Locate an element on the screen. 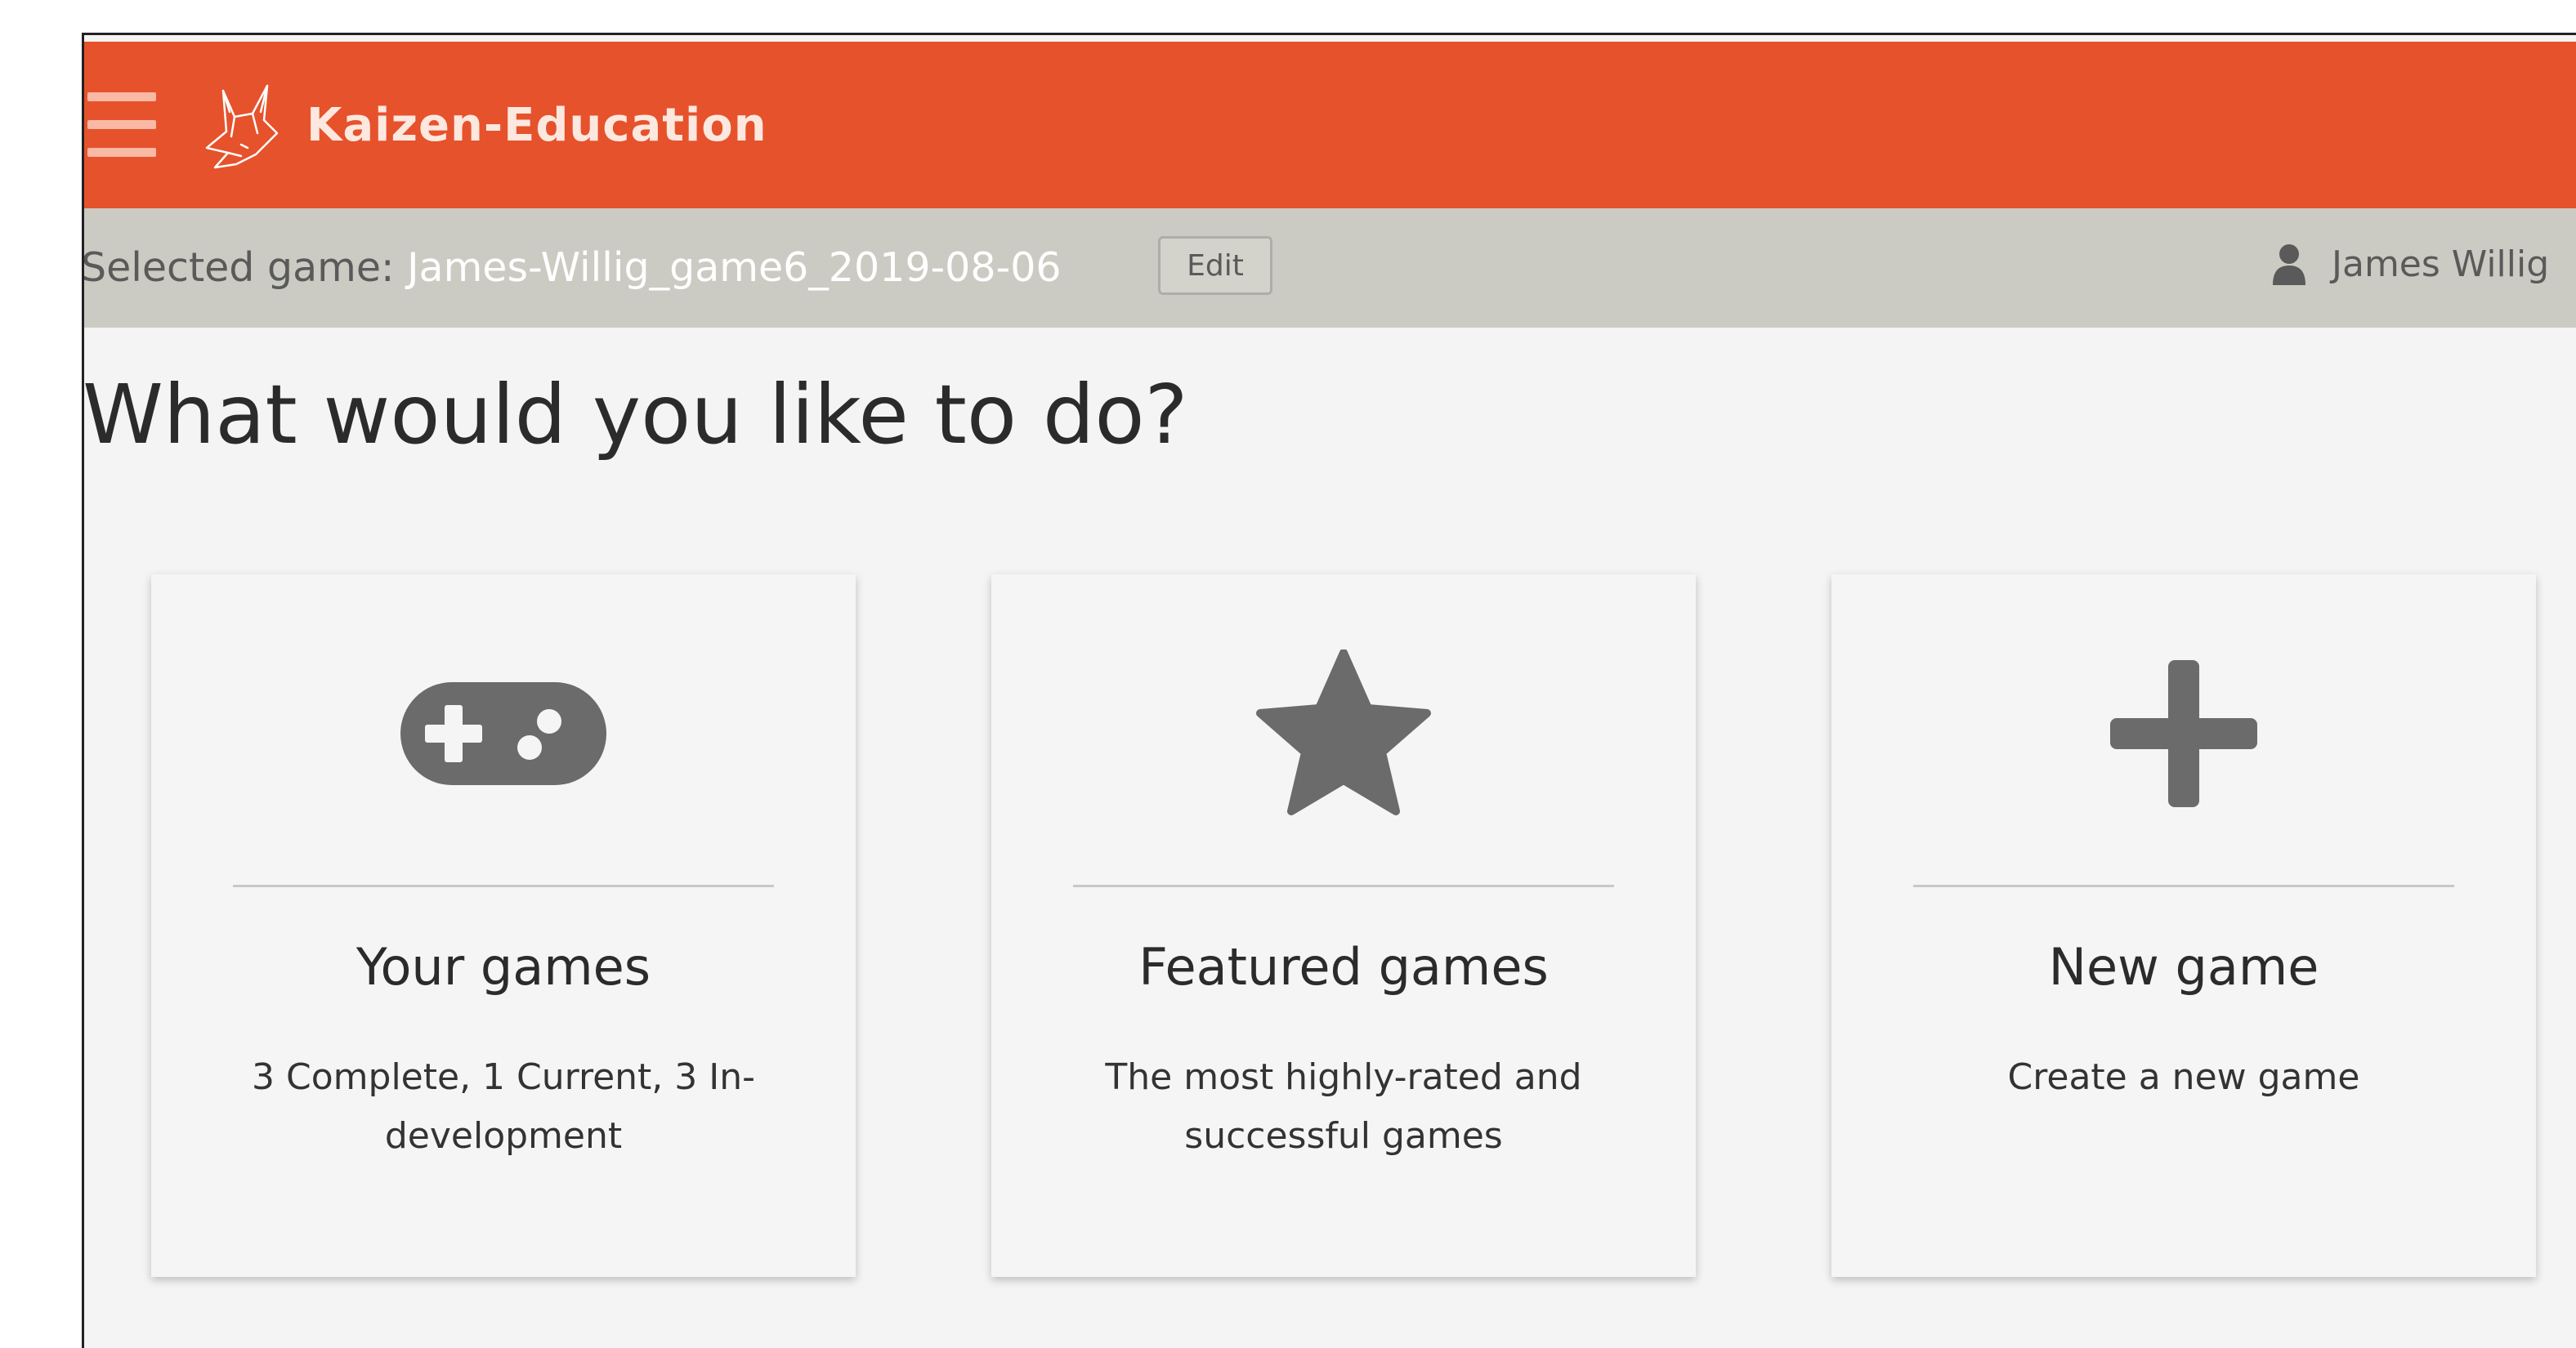 Image resolution: width=2576 pixels, height=1348 pixels. selected-game-name: James-Willig_game6_2019-08-06 is located at coordinates (734, 267).